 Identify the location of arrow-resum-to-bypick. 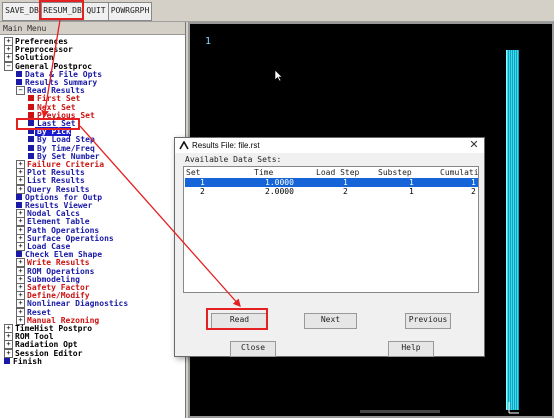
(51, 69).